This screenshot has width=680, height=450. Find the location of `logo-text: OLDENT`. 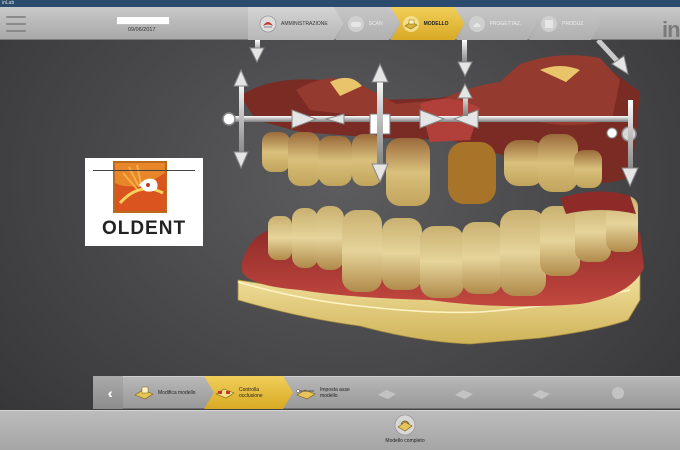

logo-text: OLDENT is located at coordinates (144, 228).